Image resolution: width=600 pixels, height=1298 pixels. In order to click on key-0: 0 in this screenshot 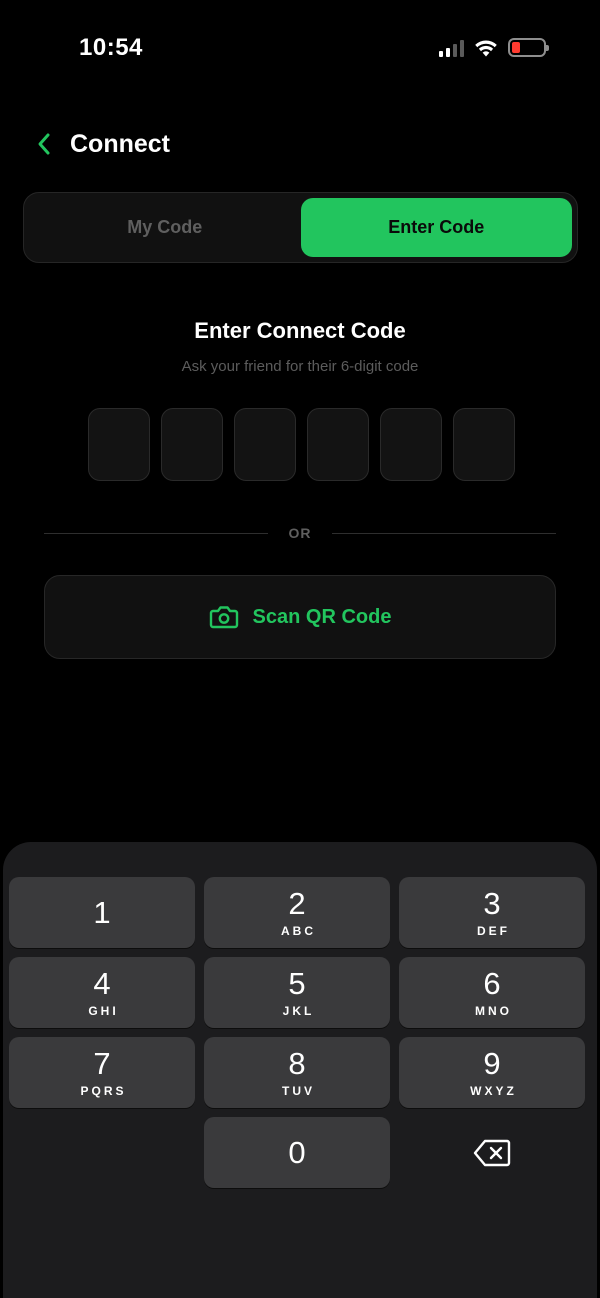, I will do `click(297, 1152)`.